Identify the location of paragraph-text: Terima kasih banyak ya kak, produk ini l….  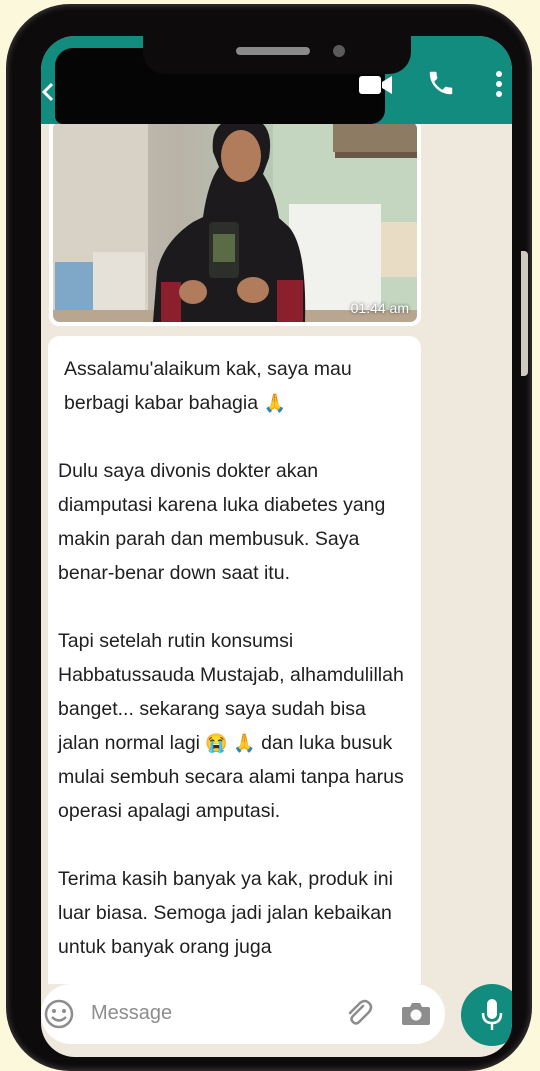
(225, 913).